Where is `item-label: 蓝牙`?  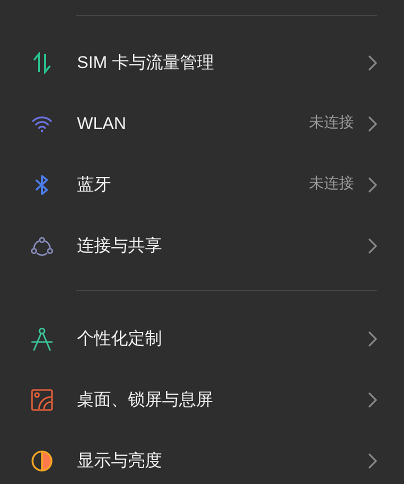 item-label: 蓝牙 is located at coordinates (94, 185).